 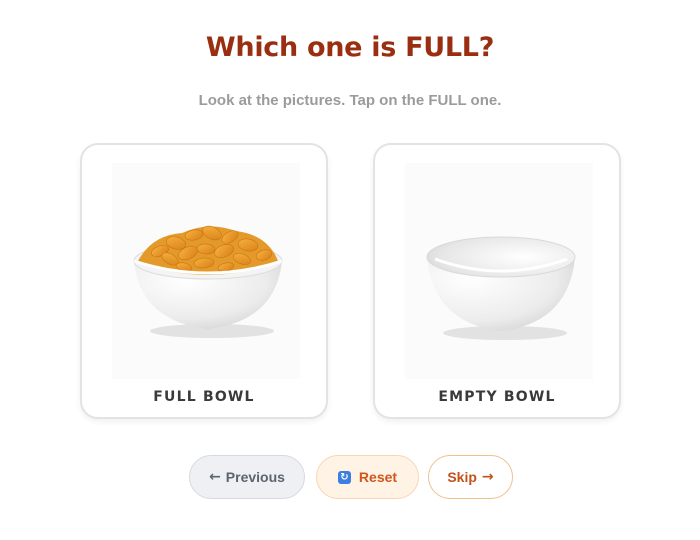 I want to click on reset-button: ↻ Reset, so click(x=367, y=477).